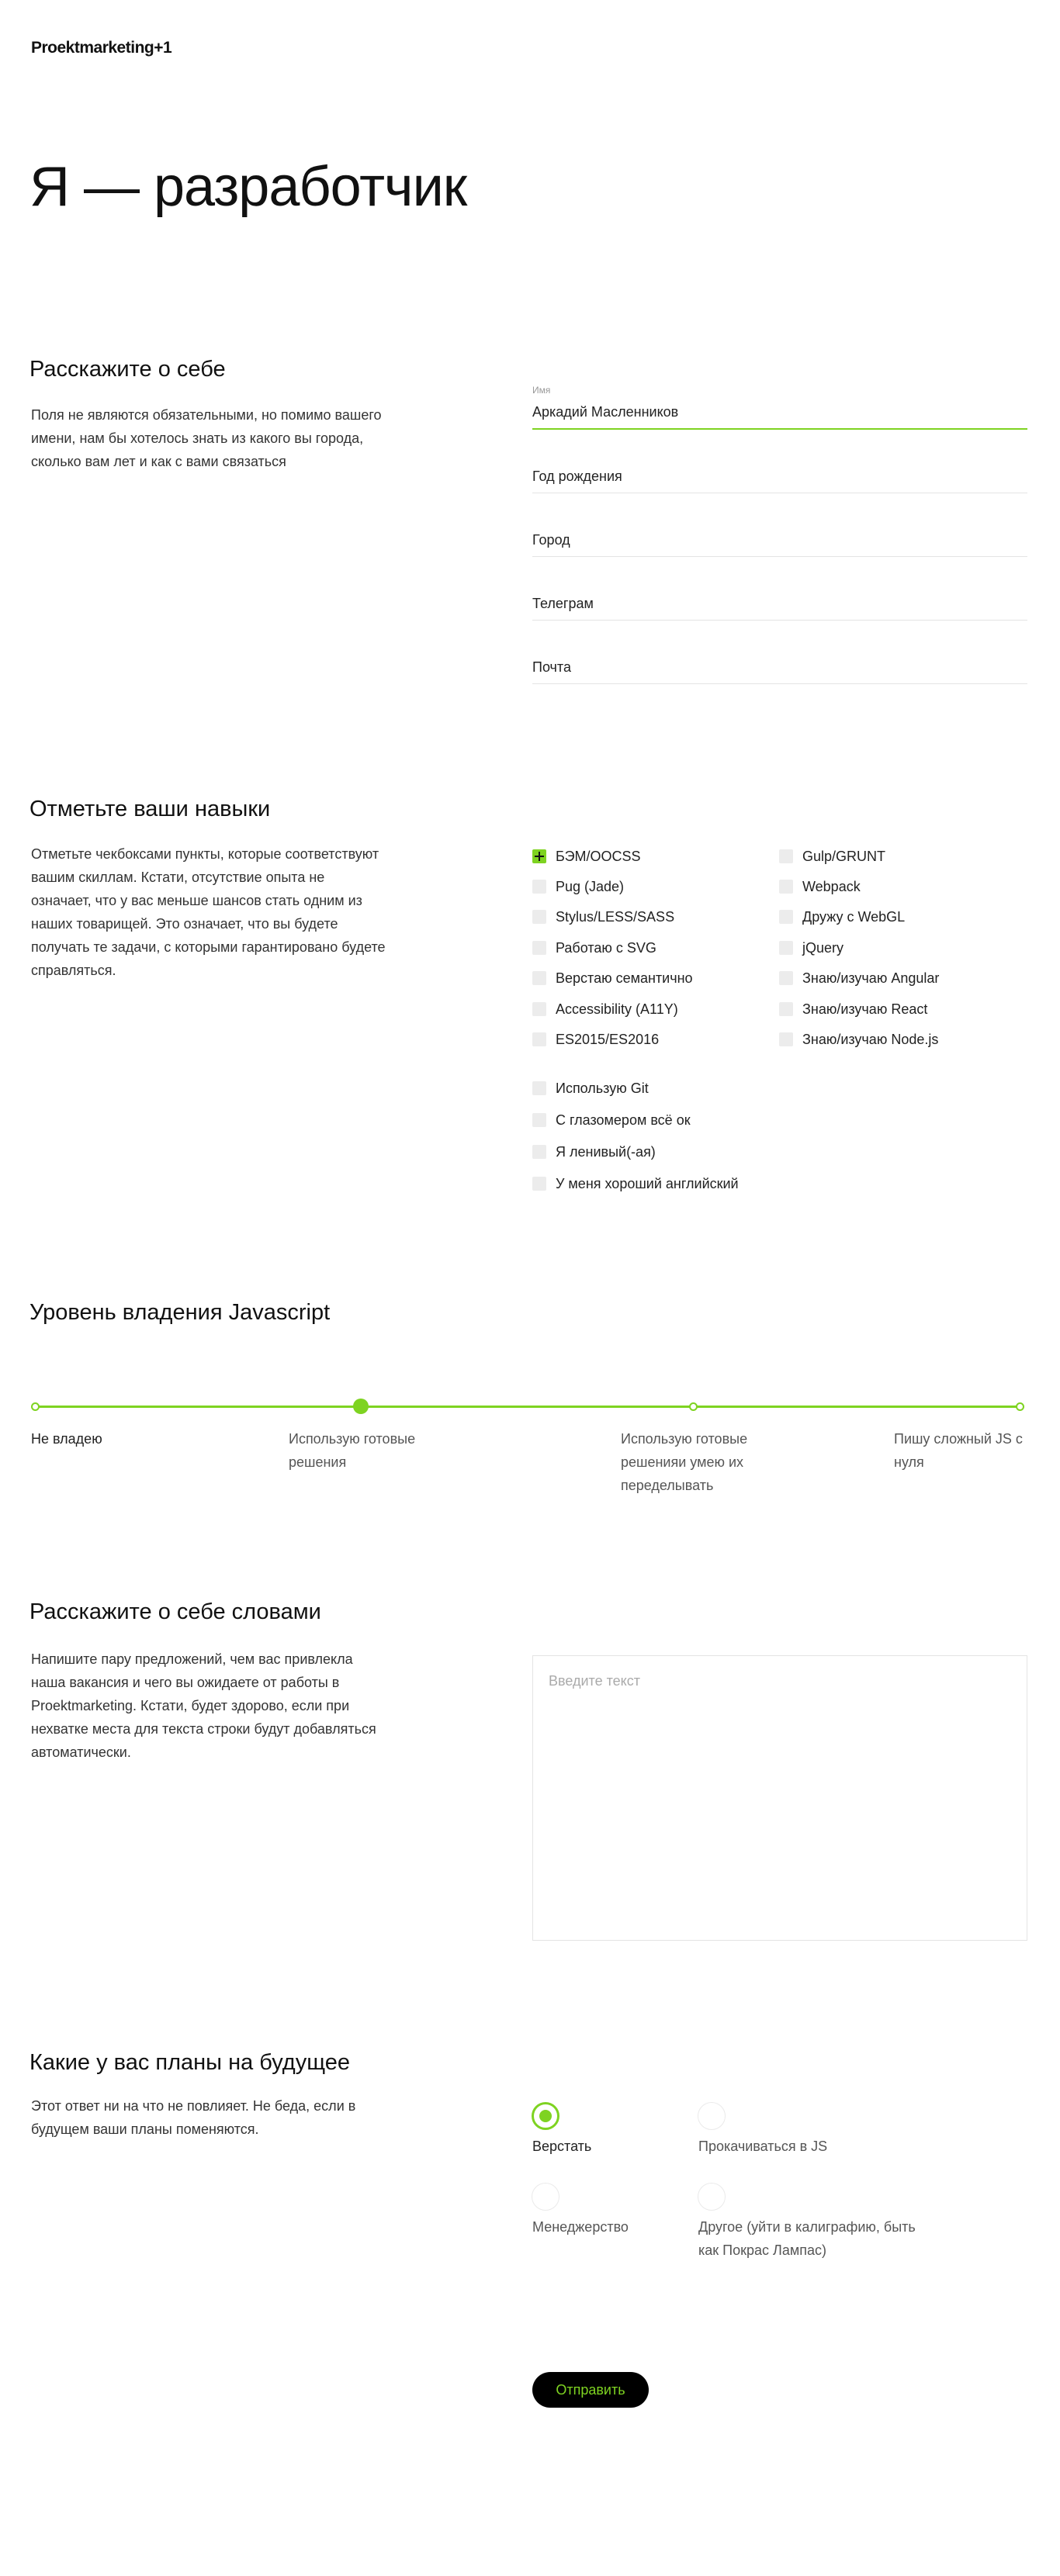  What do you see at coordinates (175, 1611) in the screenshot?
I see `about-words-title: Расскажите о себе словами` at bounding box center [175, 1611].